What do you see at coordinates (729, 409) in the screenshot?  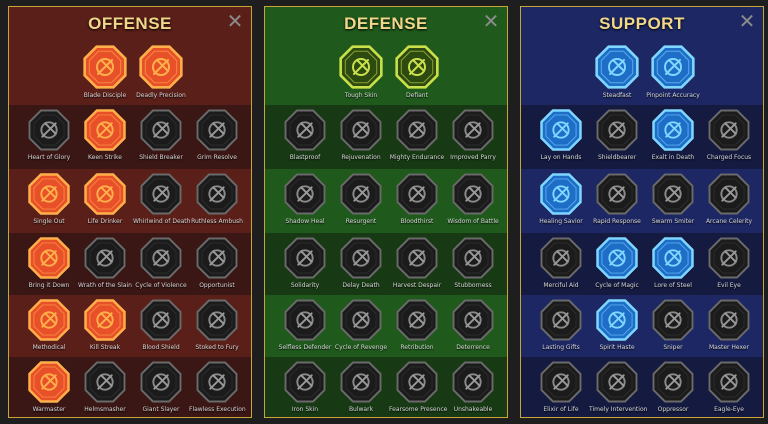 I see `skill-label: Eagle-Eye` at bounding box center [729, 409].